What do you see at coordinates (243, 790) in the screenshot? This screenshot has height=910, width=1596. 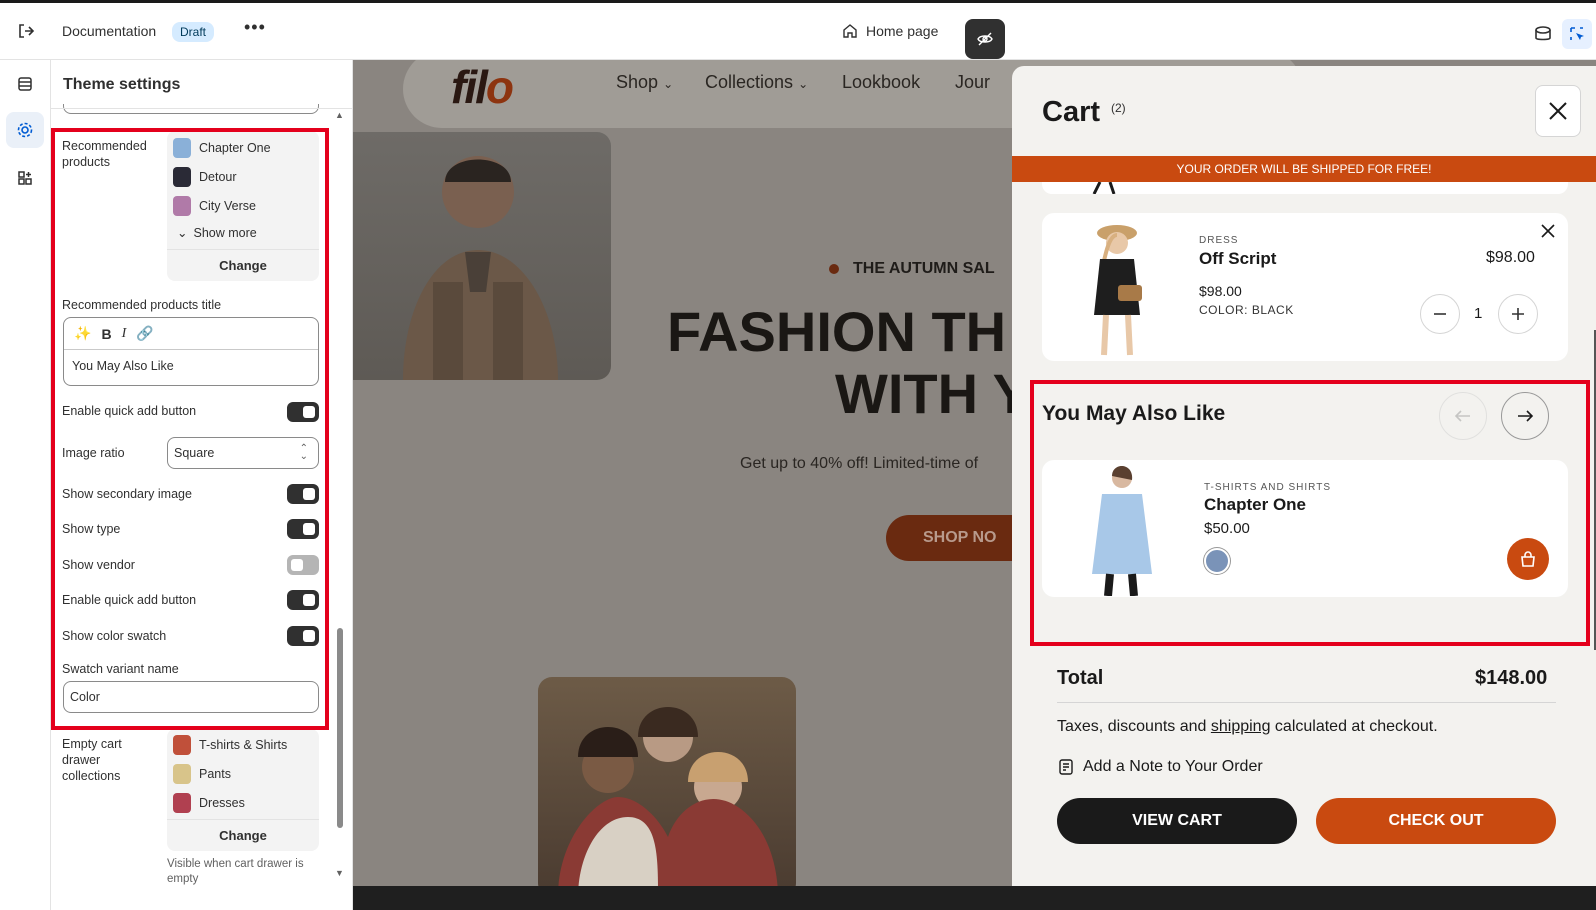 I see `empty-cart-collections-list: T-shirts & Shirts Pants Dresses Change` at bounding box center [243, 790].